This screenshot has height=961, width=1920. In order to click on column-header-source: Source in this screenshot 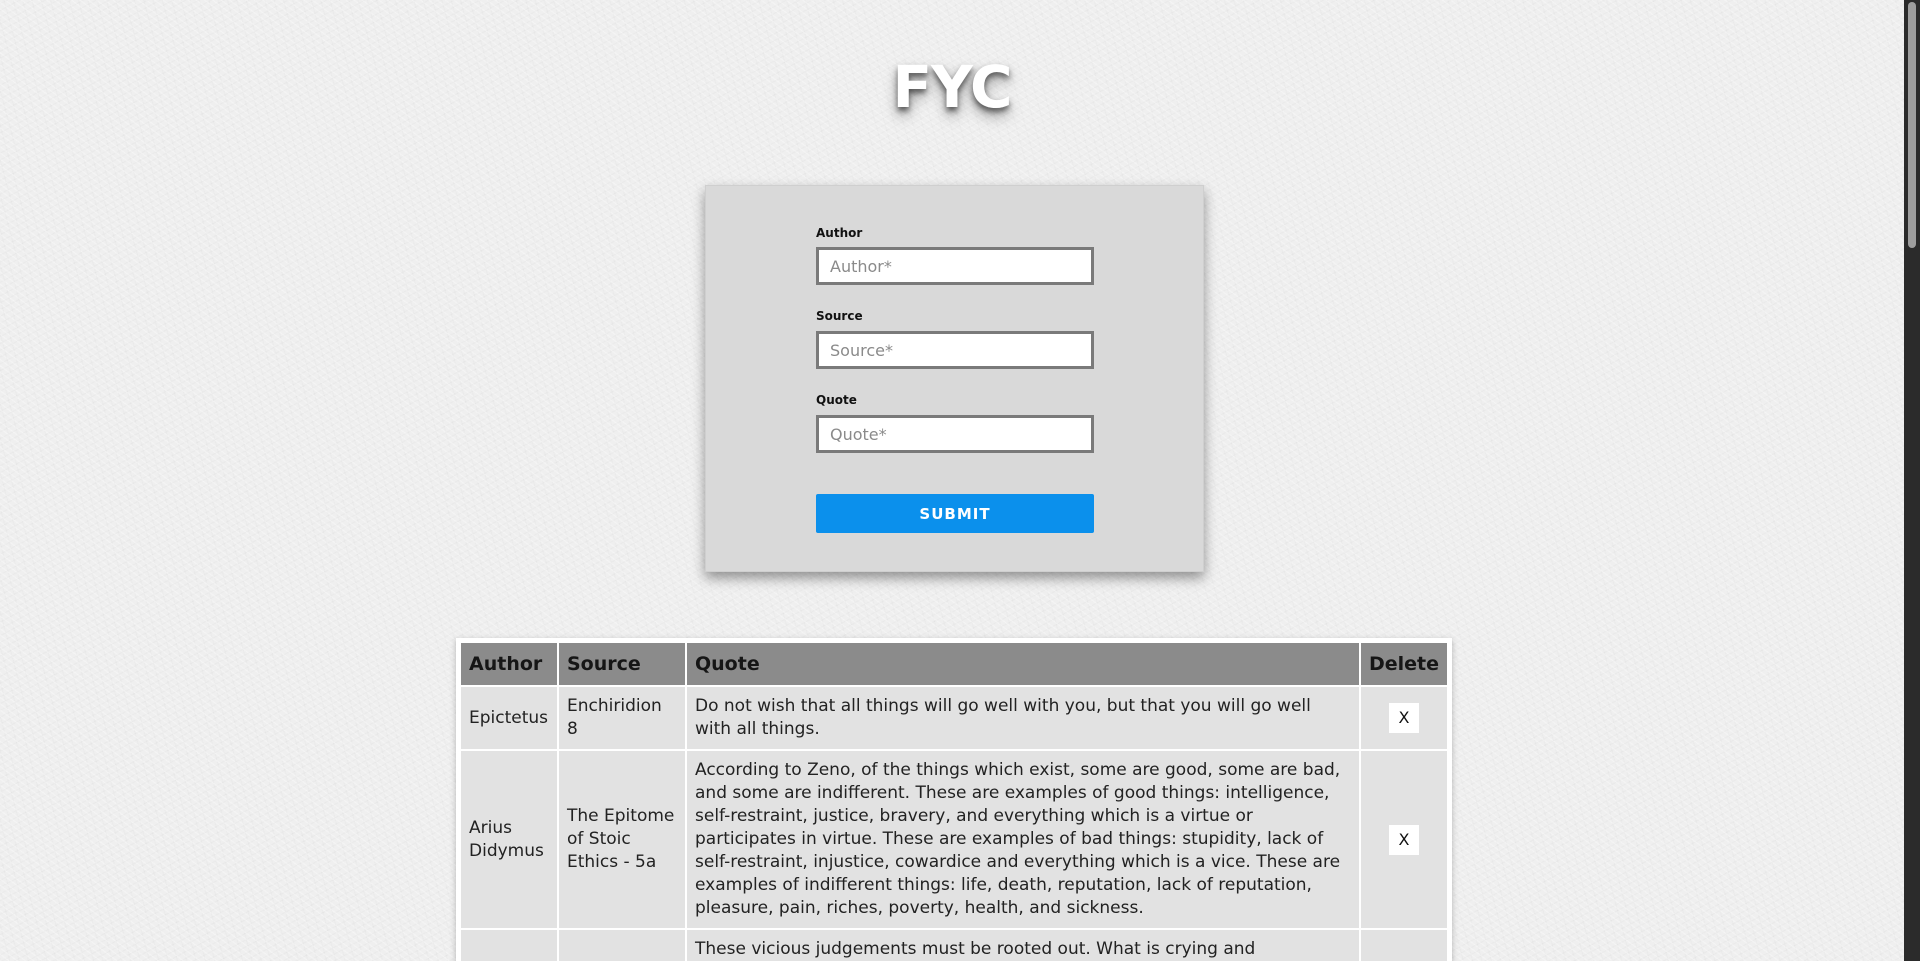, I will do `click(622, 664)`.